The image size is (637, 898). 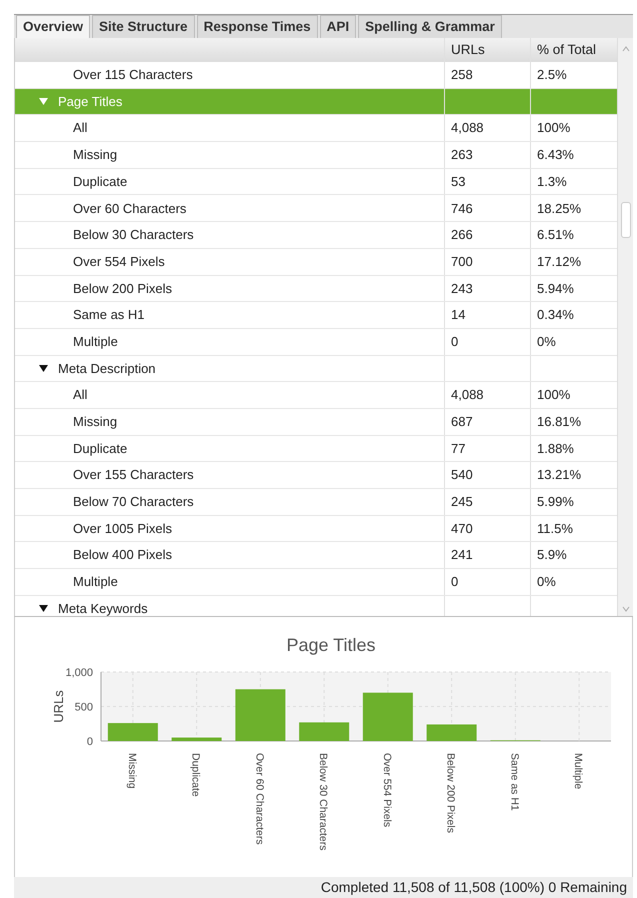 I want to click on row-label: Over 554 Pixels, so click(x=119, y=261).